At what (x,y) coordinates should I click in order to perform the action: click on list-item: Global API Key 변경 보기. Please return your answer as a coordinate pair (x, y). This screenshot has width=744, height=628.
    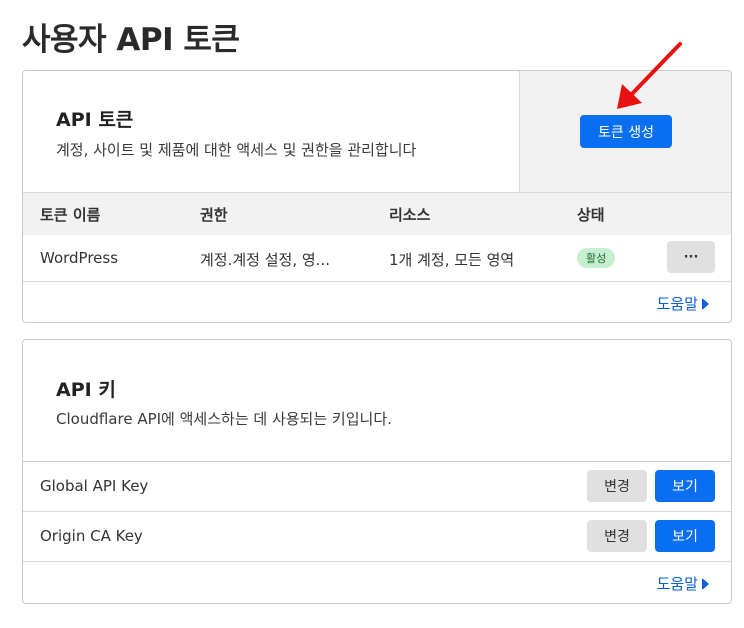
    Looking at the image, I should click on (377, 487).